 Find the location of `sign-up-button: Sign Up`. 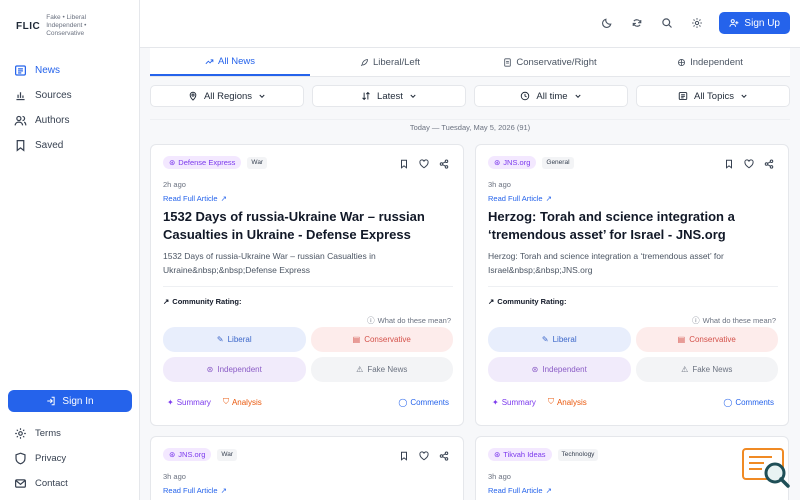

sign-up-button: Sign Up is located at coordinates (754, 23).